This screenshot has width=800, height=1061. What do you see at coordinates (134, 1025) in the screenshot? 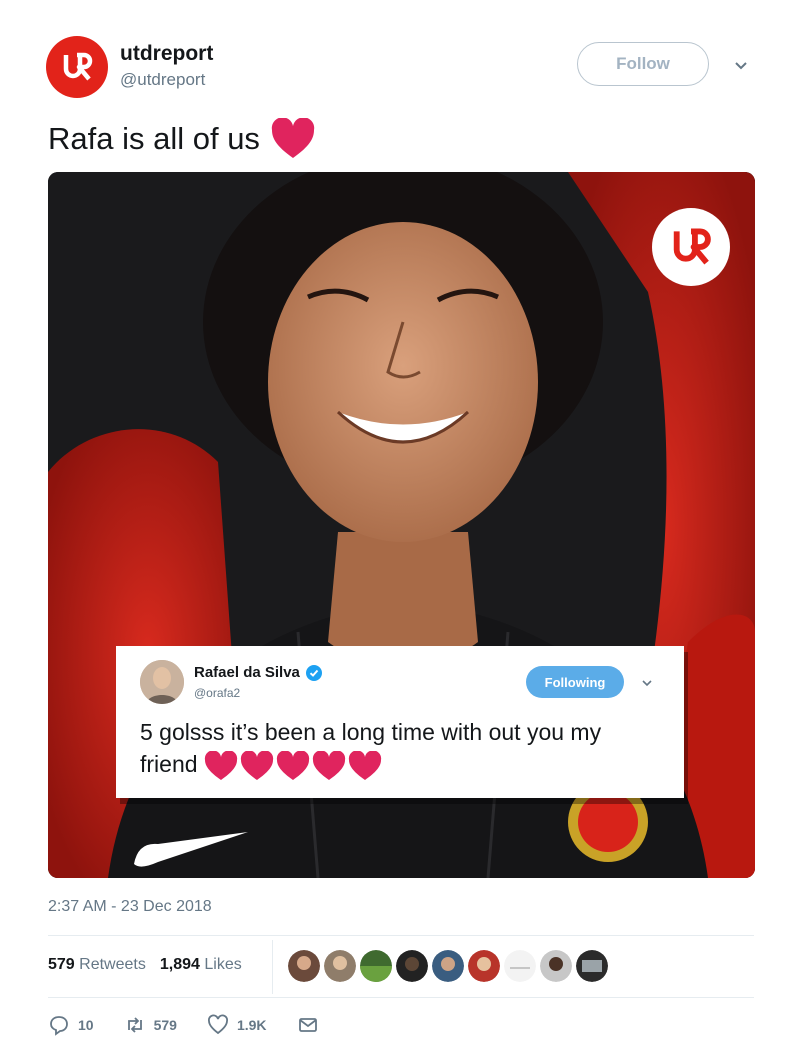
I see `retweet-icon` at bounding box center [134, 1025].